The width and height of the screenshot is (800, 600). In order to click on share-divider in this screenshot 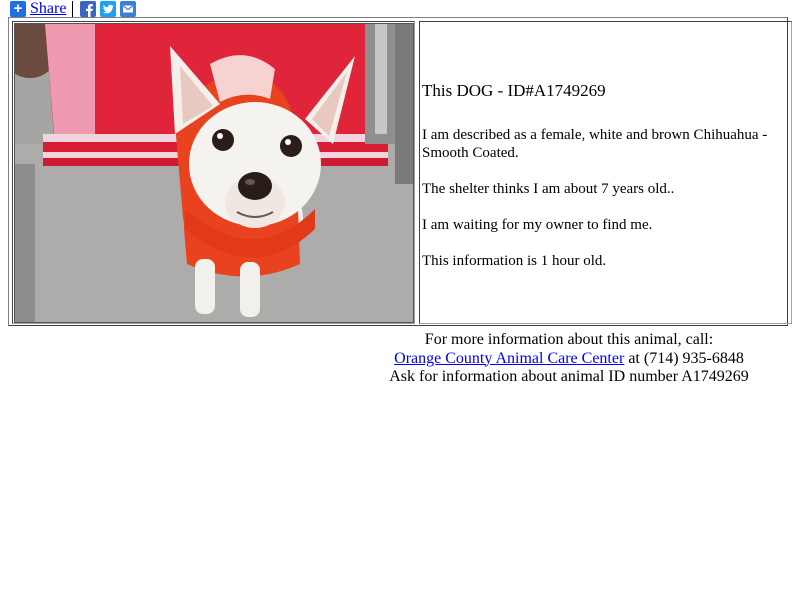, I will do `click(73, 9)`.